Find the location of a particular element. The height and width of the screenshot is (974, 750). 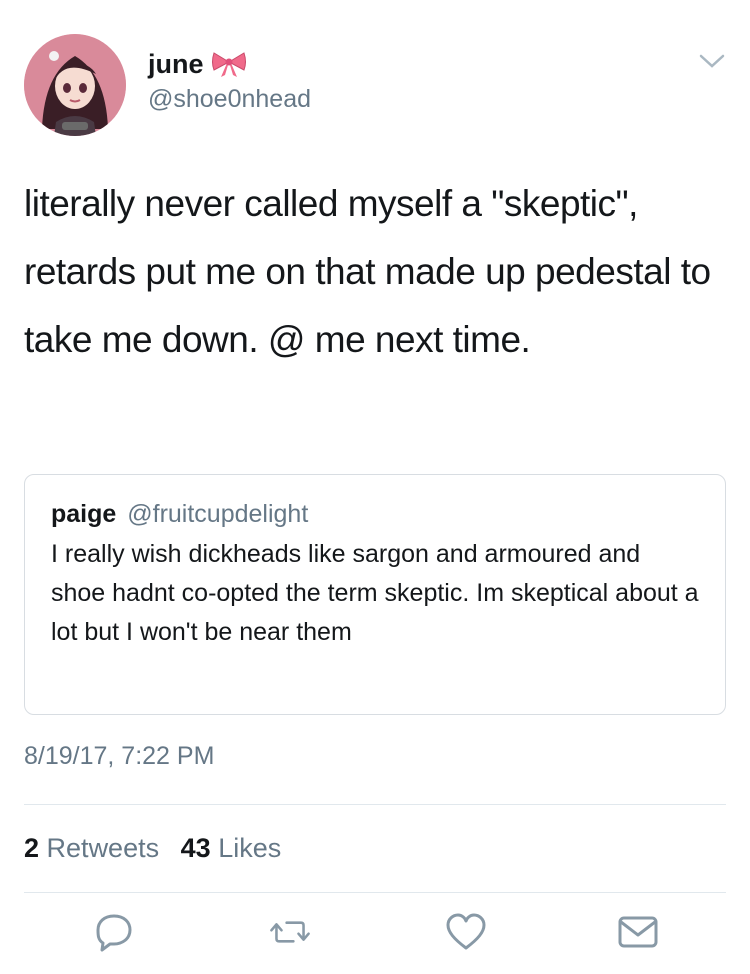

reply-button is located at coordinates (114, 932).